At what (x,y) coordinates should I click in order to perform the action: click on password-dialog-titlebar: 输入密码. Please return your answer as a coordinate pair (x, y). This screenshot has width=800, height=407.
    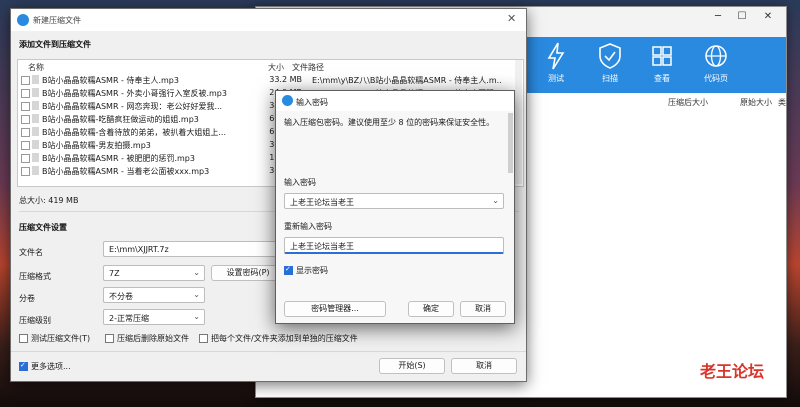
    Looking at the image, I should click on (395, 101).